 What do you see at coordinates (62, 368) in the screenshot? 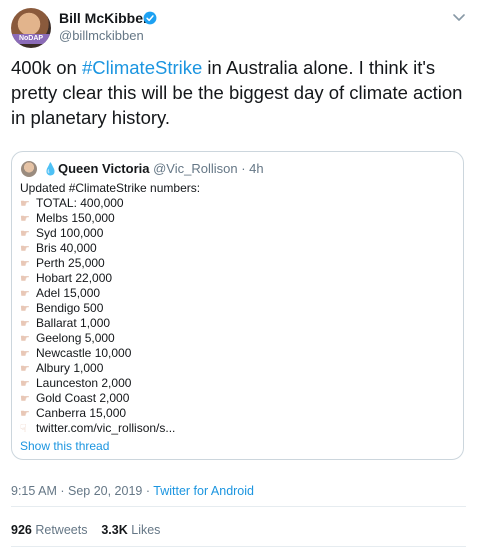
I see `quote-line: ☛ Albury 1,000` at bounding box center [62, 368].